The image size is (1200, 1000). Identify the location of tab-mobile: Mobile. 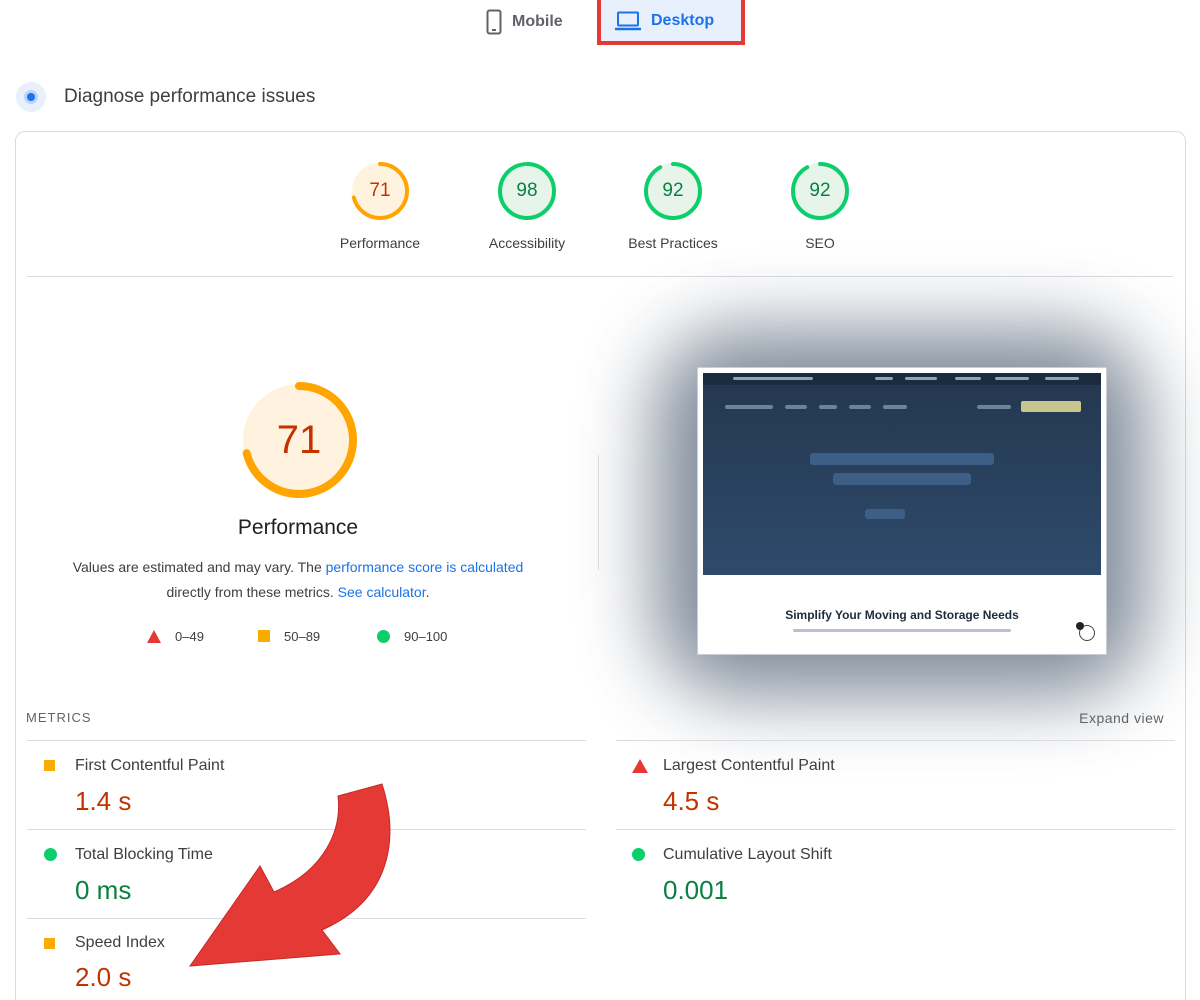
(537, 22).